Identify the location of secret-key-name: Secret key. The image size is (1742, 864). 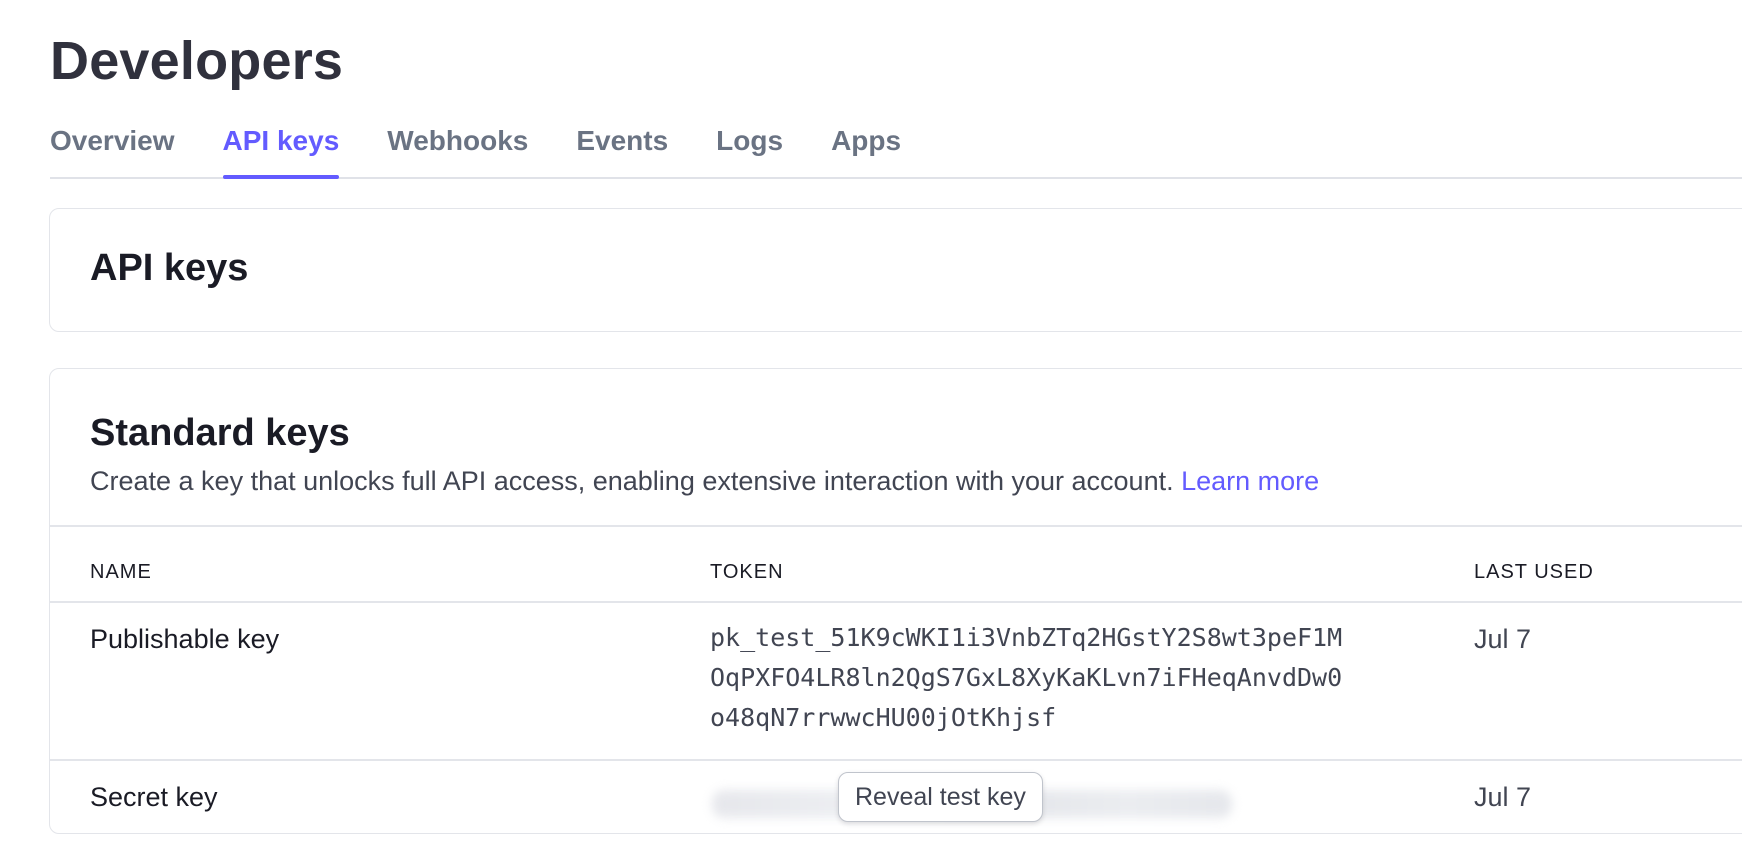
(154, 797).